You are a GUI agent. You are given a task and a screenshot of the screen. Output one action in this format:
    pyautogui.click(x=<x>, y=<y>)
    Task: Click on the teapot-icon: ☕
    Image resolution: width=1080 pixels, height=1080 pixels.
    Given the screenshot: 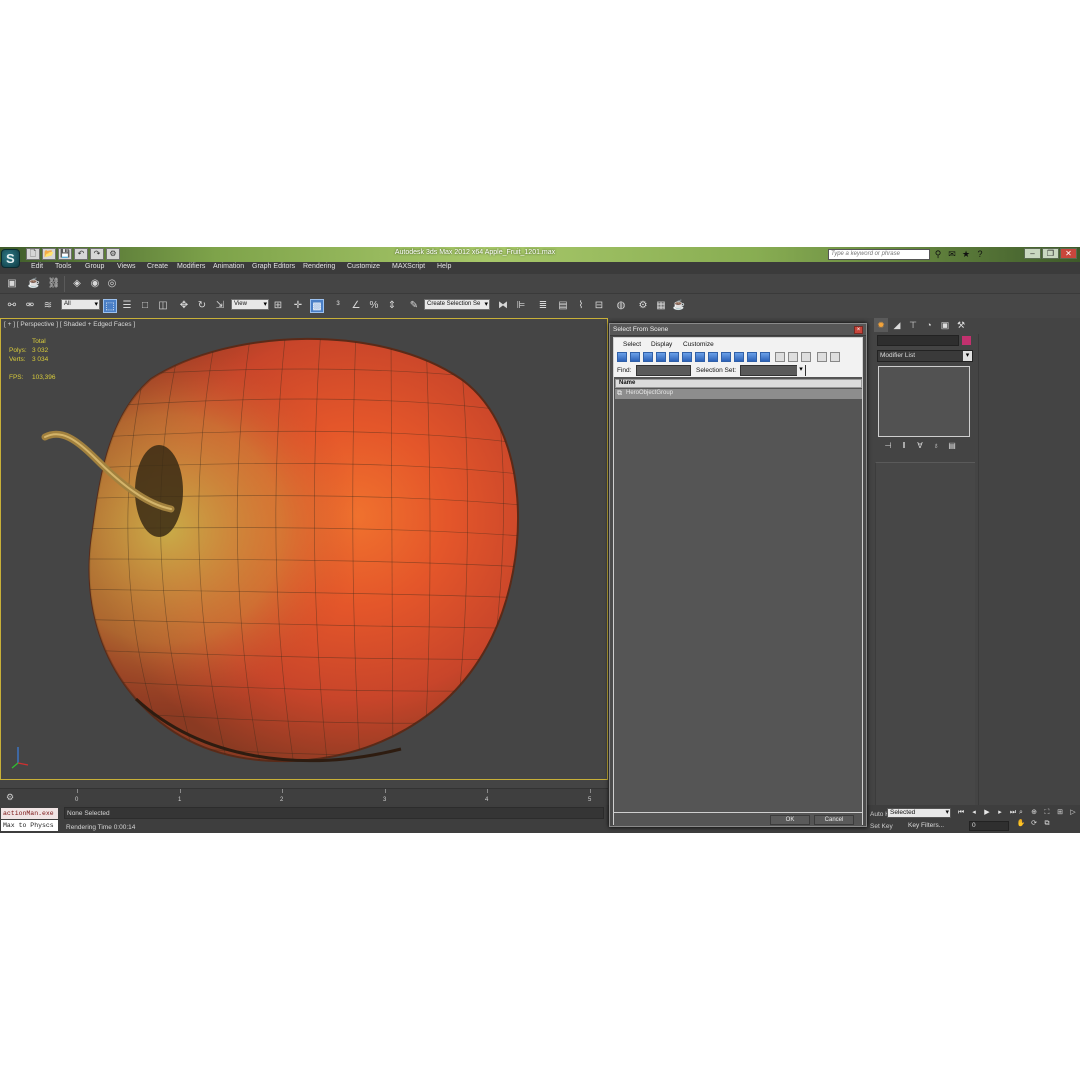 What is the action you would take?
    pyautogui.click(x=34, y=284)
    